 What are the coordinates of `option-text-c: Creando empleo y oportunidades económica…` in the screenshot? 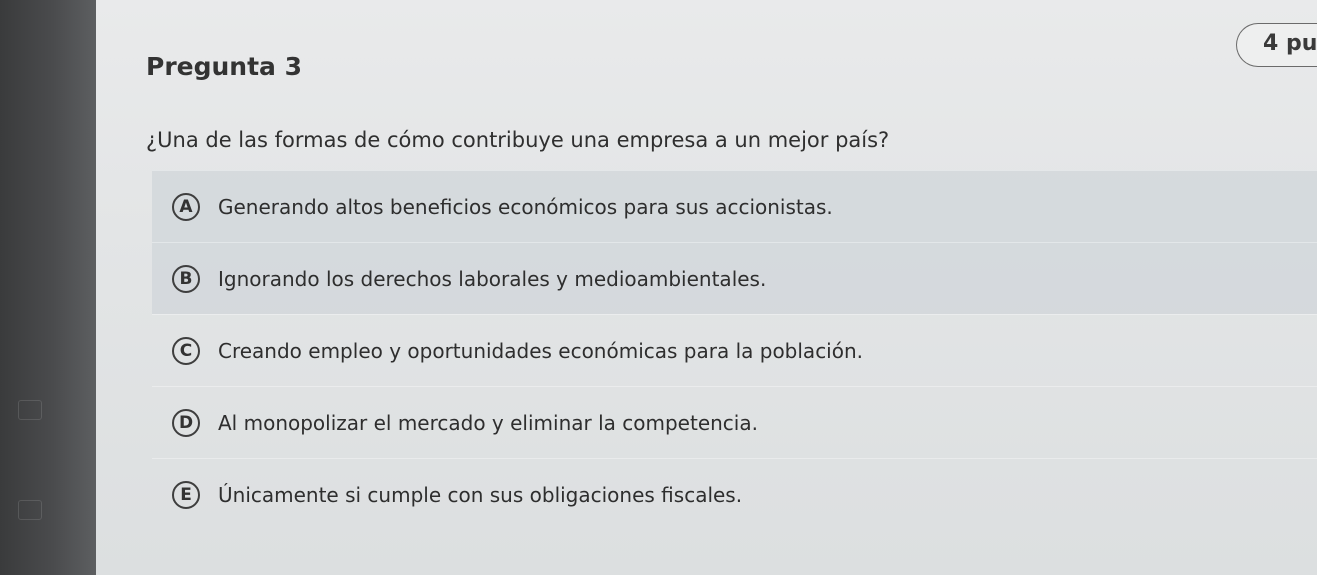 It's located at (541, 350).